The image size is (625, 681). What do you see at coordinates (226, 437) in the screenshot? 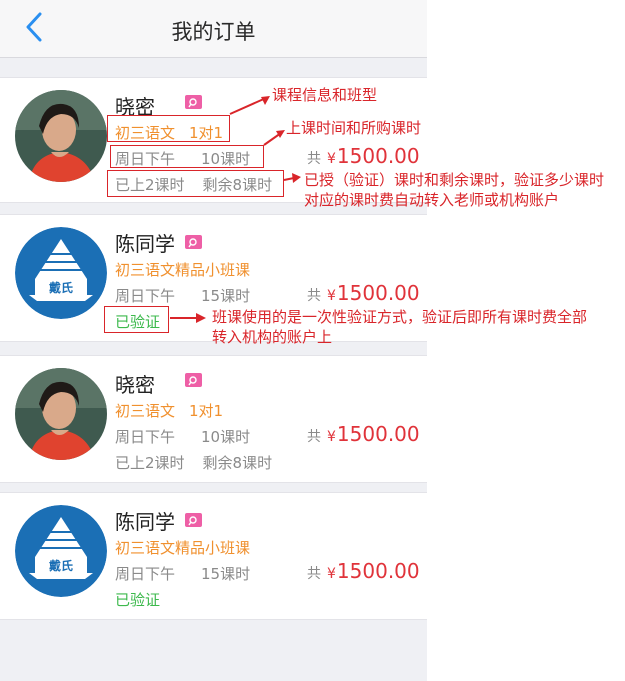
I see `class-hours: 10课时` at bounding box center [226, 437].